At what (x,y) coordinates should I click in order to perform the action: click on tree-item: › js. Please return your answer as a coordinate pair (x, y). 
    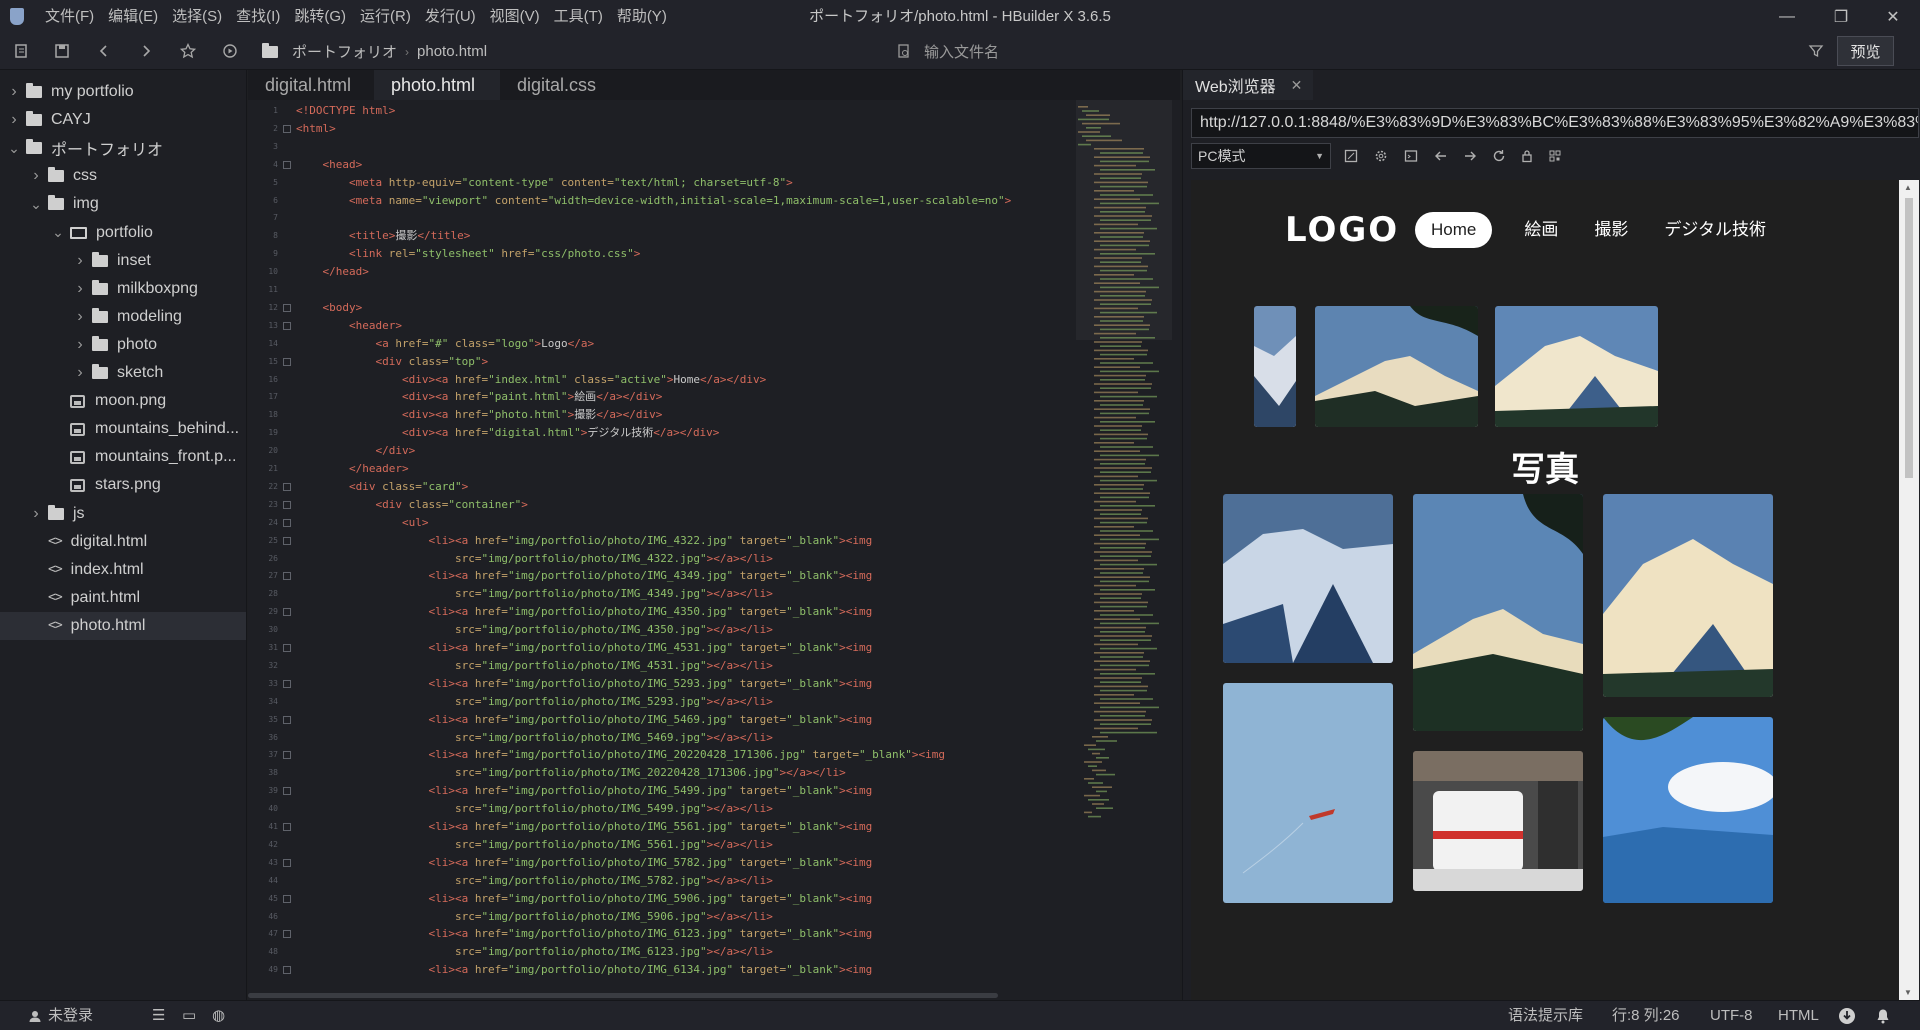
    Looking at the image, I should click on (123, 514).